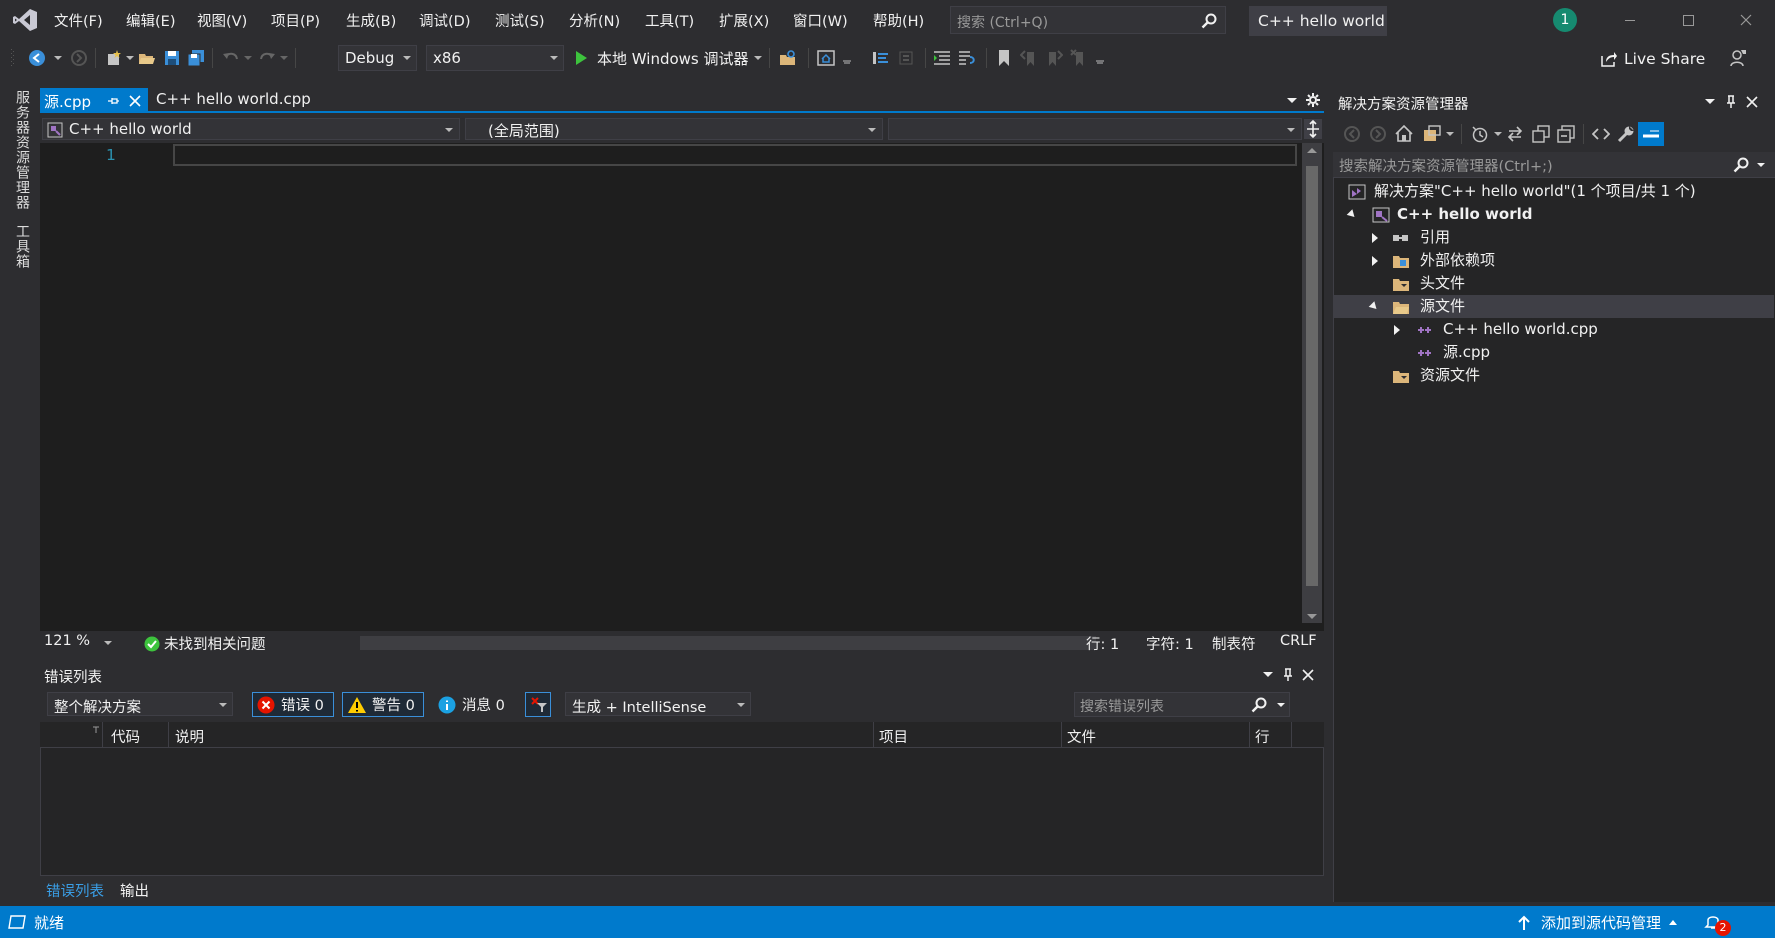  What do you see at coordinates (150, 20) in the screenshot?
I see `menu-edit: 编辑(E)` at bounding box center [150, 20].